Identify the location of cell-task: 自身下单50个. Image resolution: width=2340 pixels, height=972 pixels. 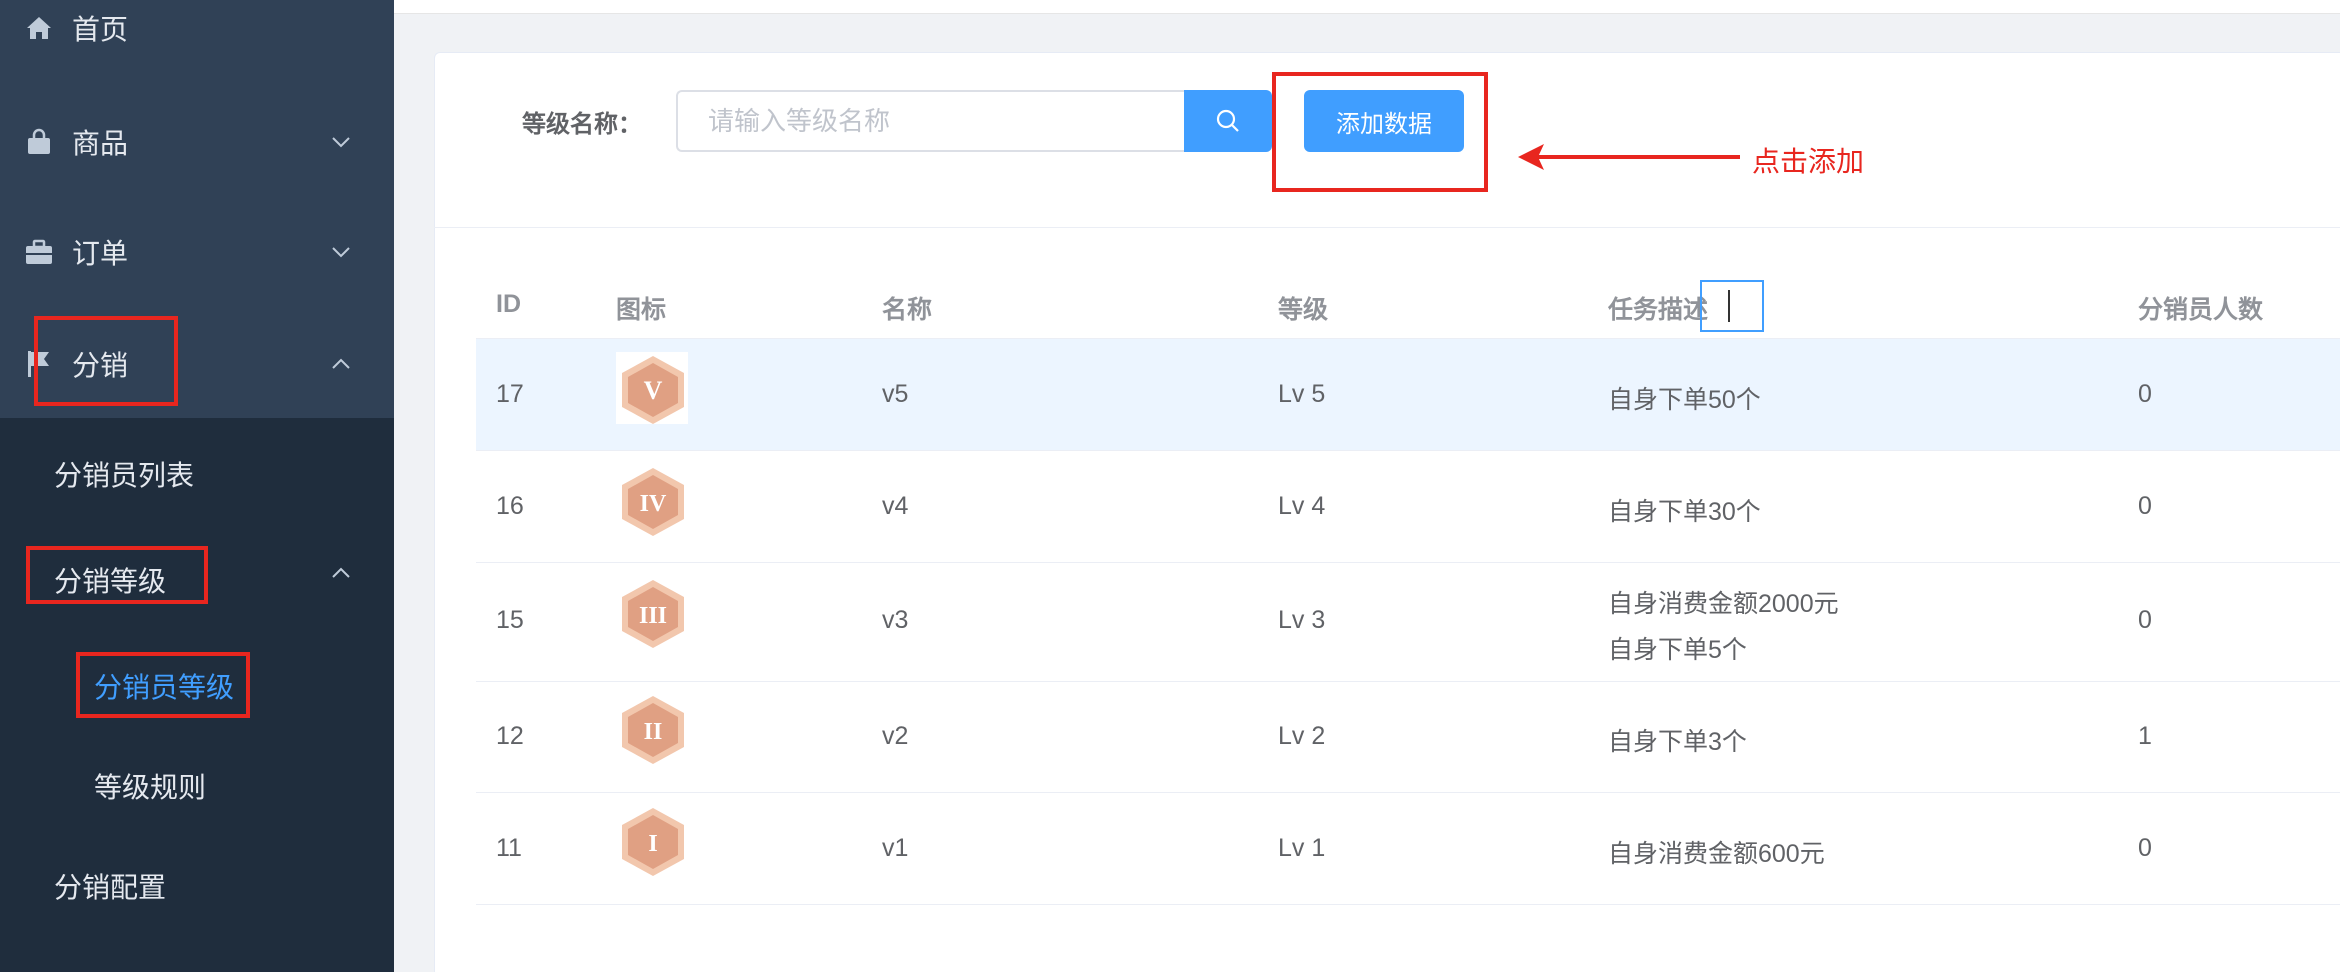
(1684, 400).